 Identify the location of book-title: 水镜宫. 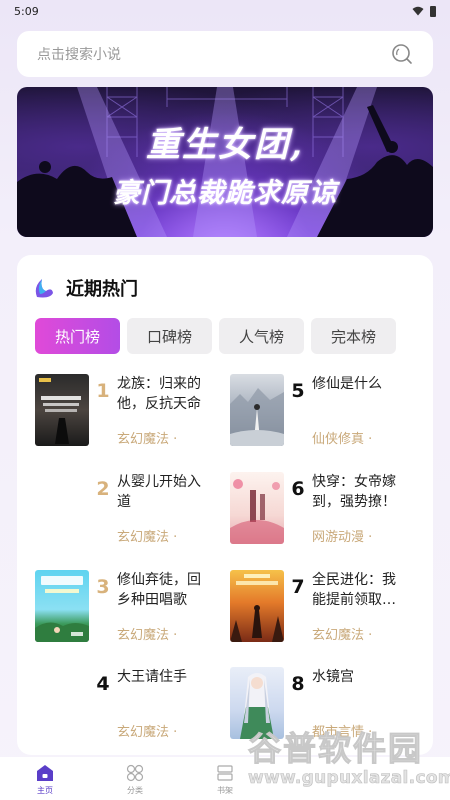
(333, 677).